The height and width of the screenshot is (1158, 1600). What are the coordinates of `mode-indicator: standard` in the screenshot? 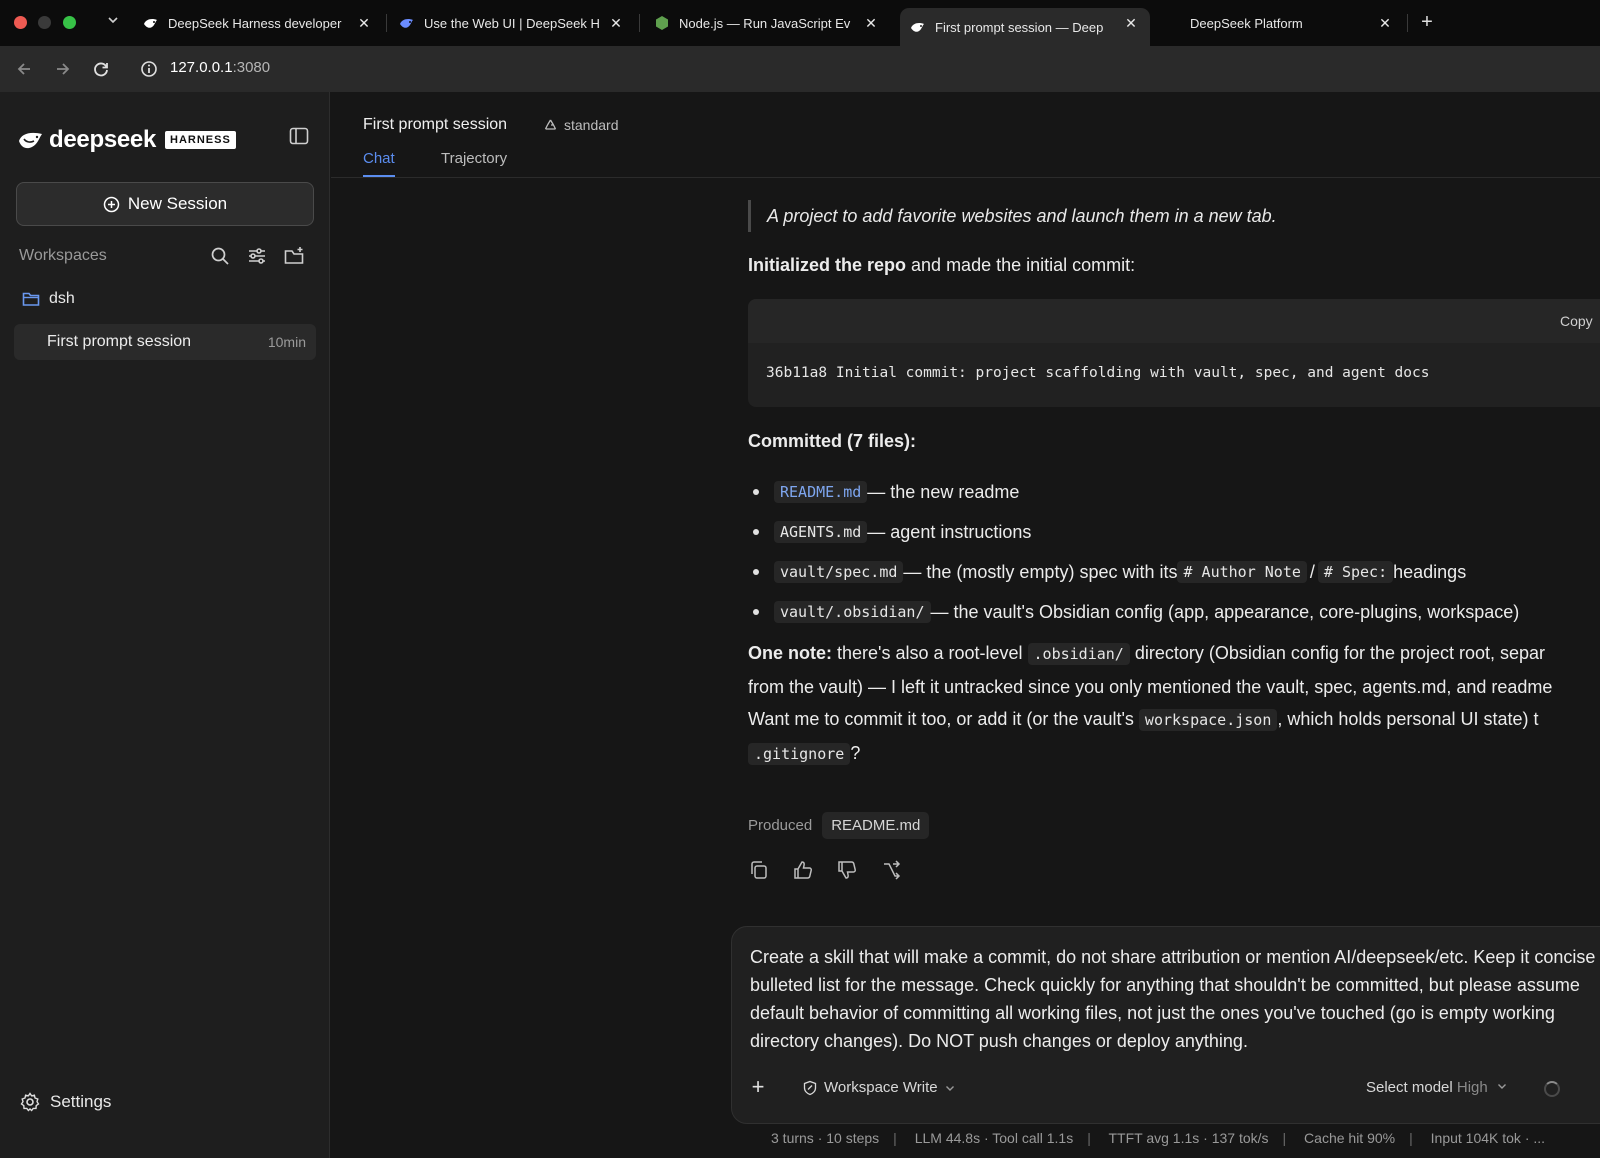 It's located at (580, 125).